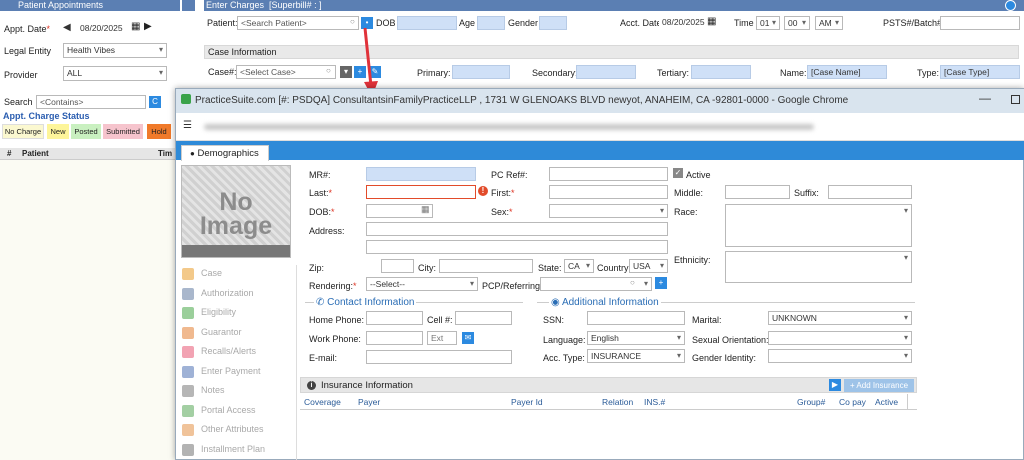  Describe the element at coordinates (527, 402) in the screenshot. I see `ins-col-payer-id: Payer Id` at that location.